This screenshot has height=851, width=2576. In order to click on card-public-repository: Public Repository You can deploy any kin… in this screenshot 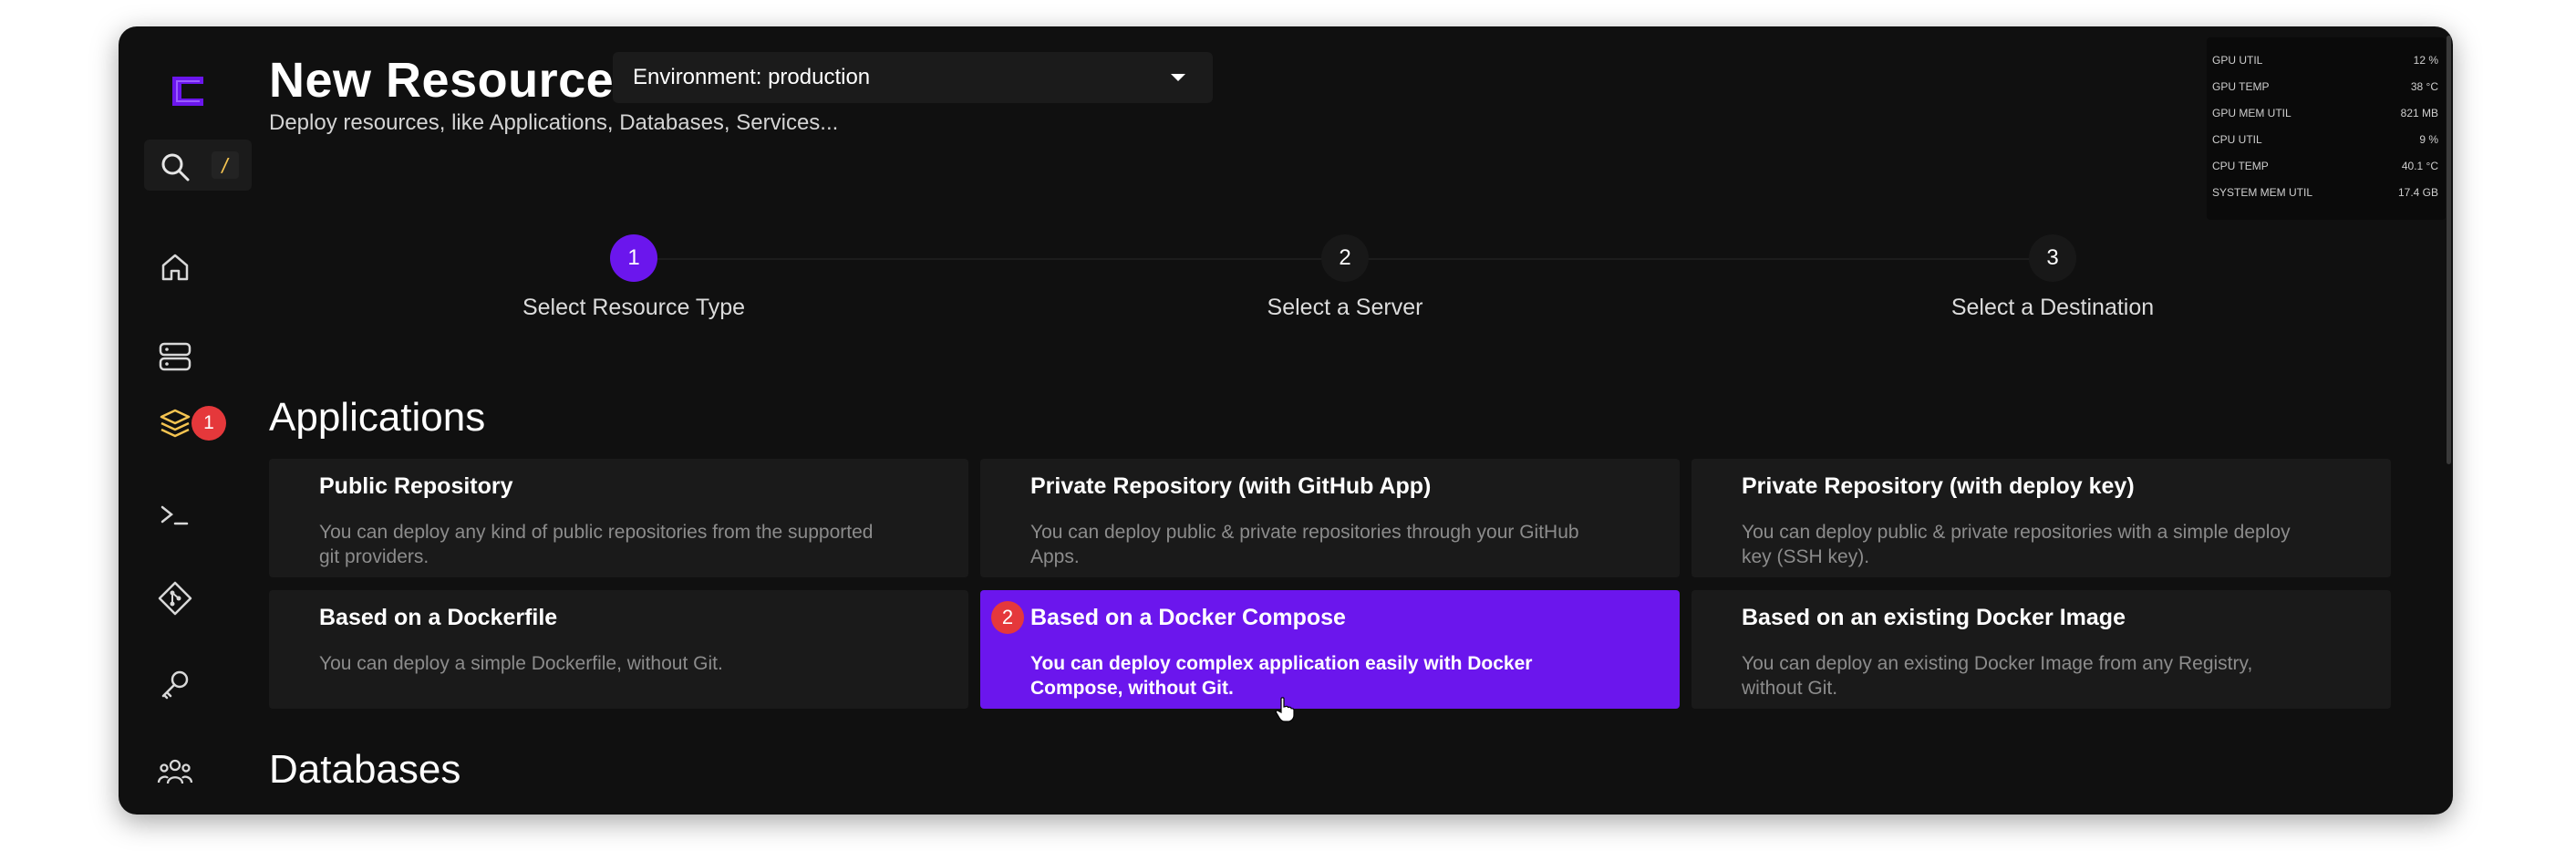, I will do `click(618, 518)`.